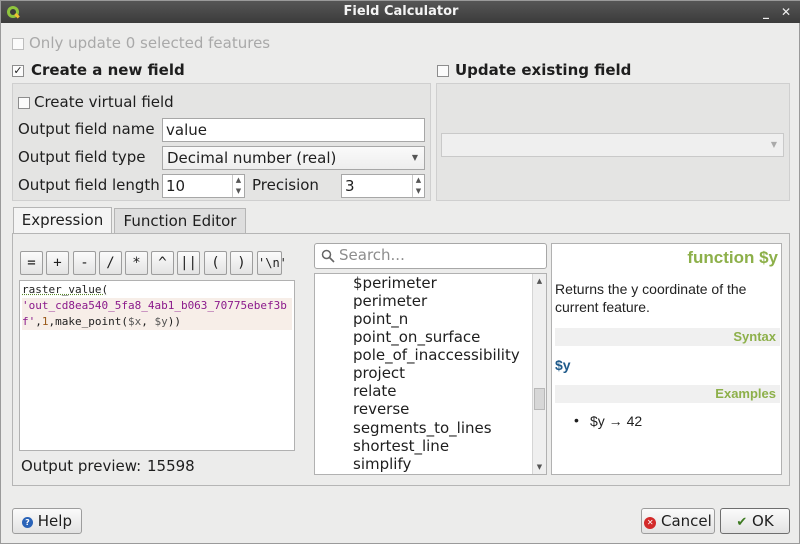 Image resolution: width=800 pixels, height=544 pixels. I want to click on scroll-up-icon: ▲, so click(539, 281).